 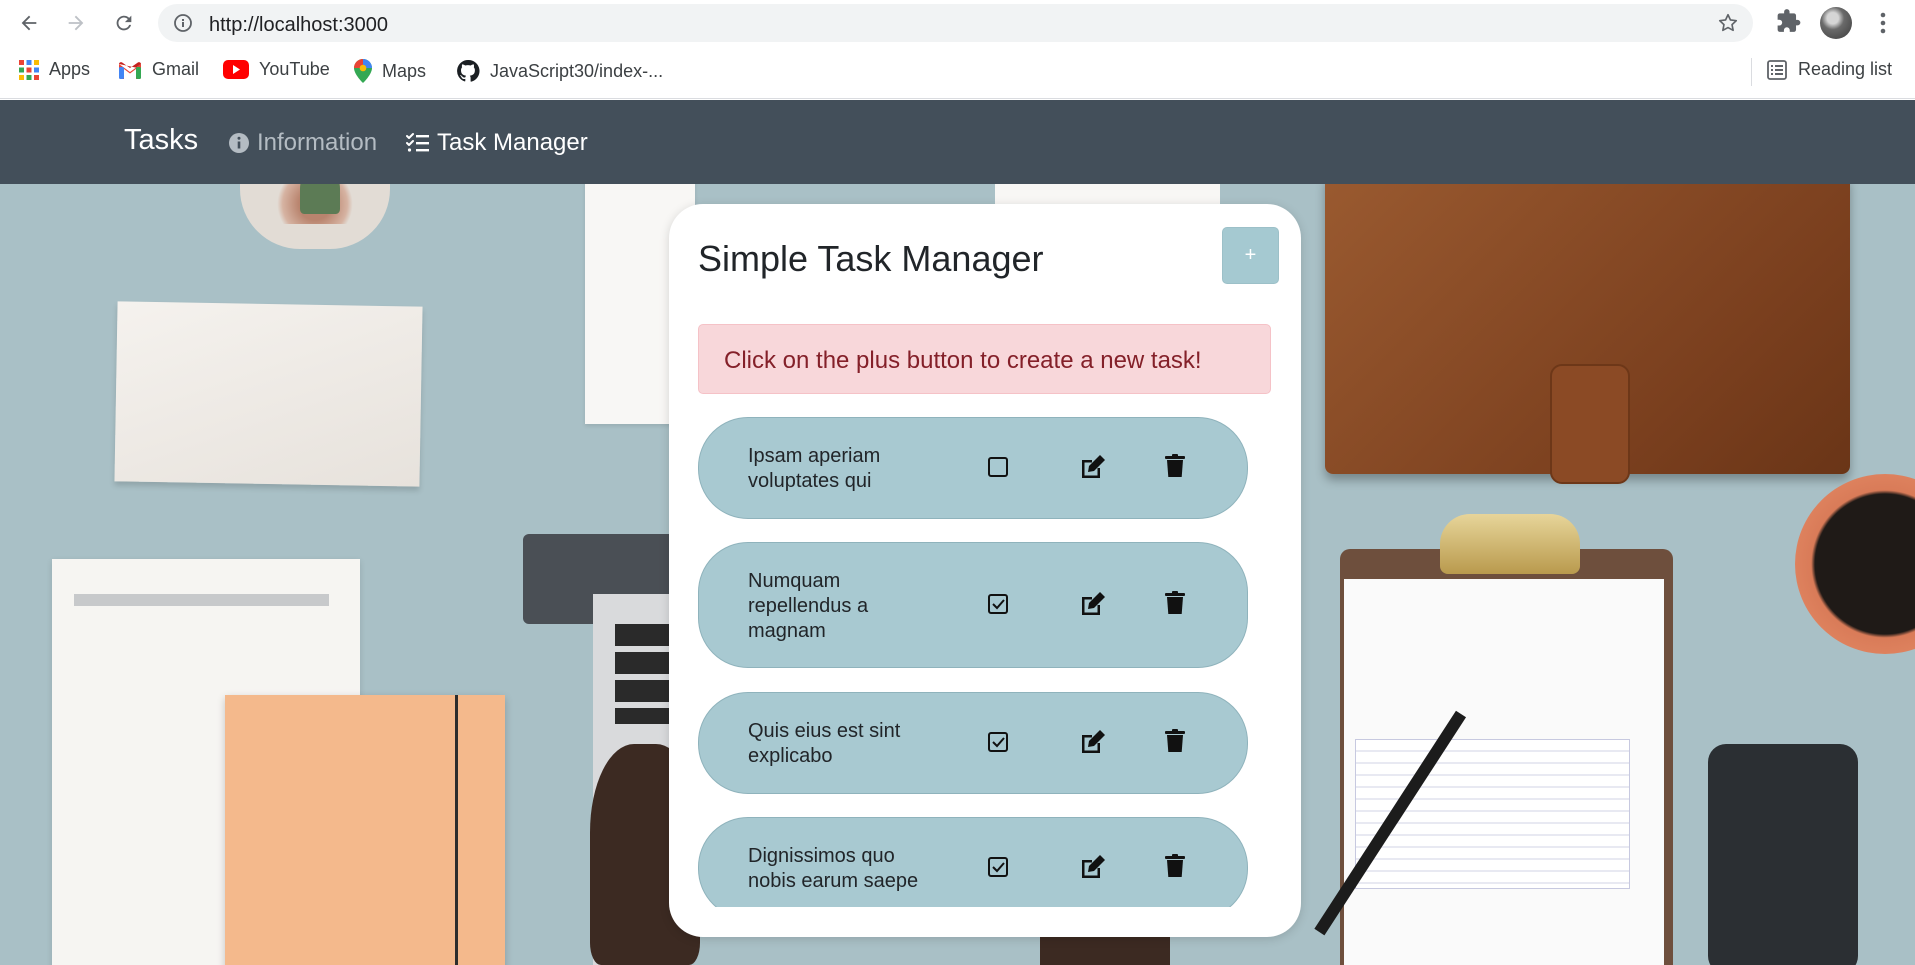 I want to click on back-button, so click(x=29, y=23).